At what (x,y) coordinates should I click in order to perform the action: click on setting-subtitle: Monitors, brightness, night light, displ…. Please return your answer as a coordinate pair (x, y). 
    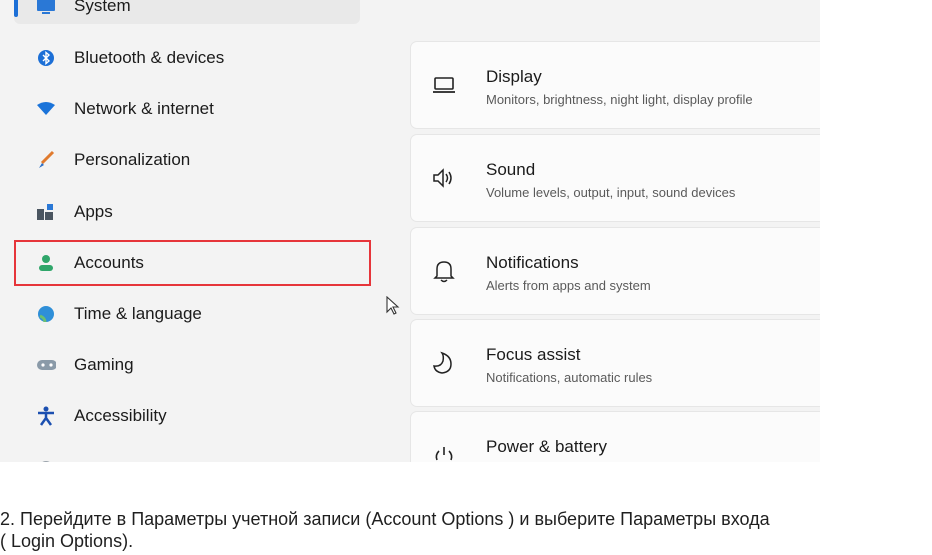
    Looking at the image, I should click on (619, 99).